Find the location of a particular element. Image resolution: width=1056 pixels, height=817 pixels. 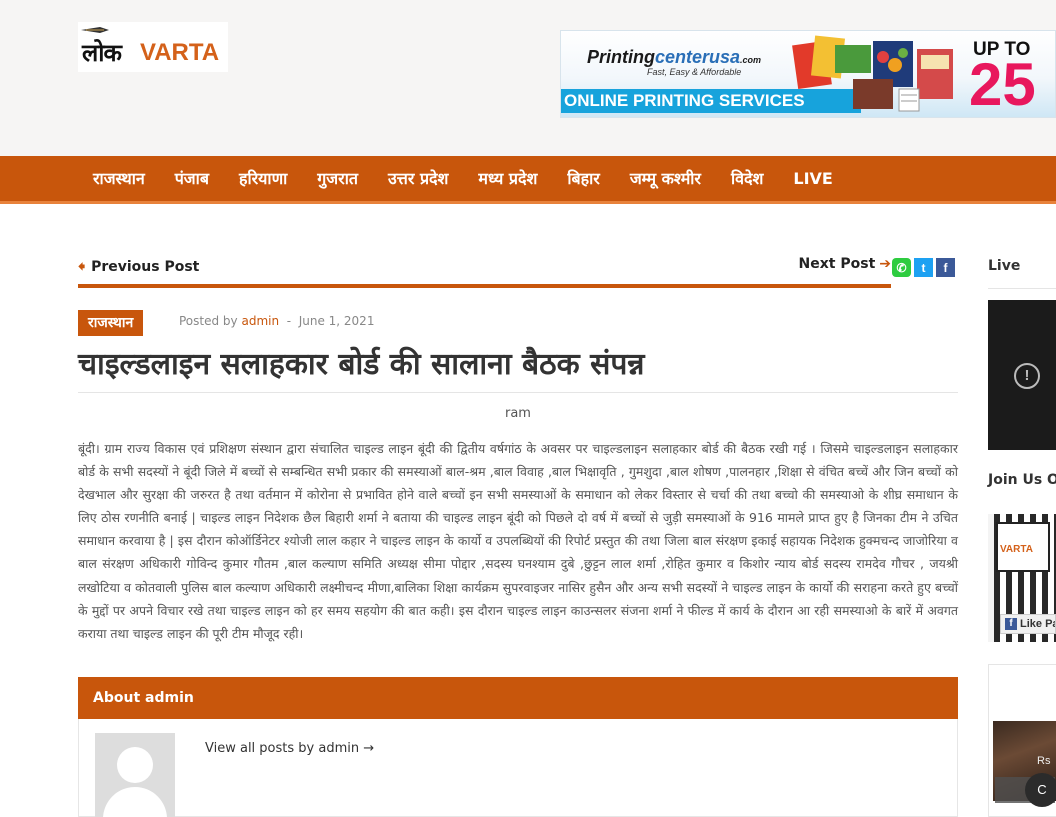

ad-product-photos is located at coordinates (872, 73).